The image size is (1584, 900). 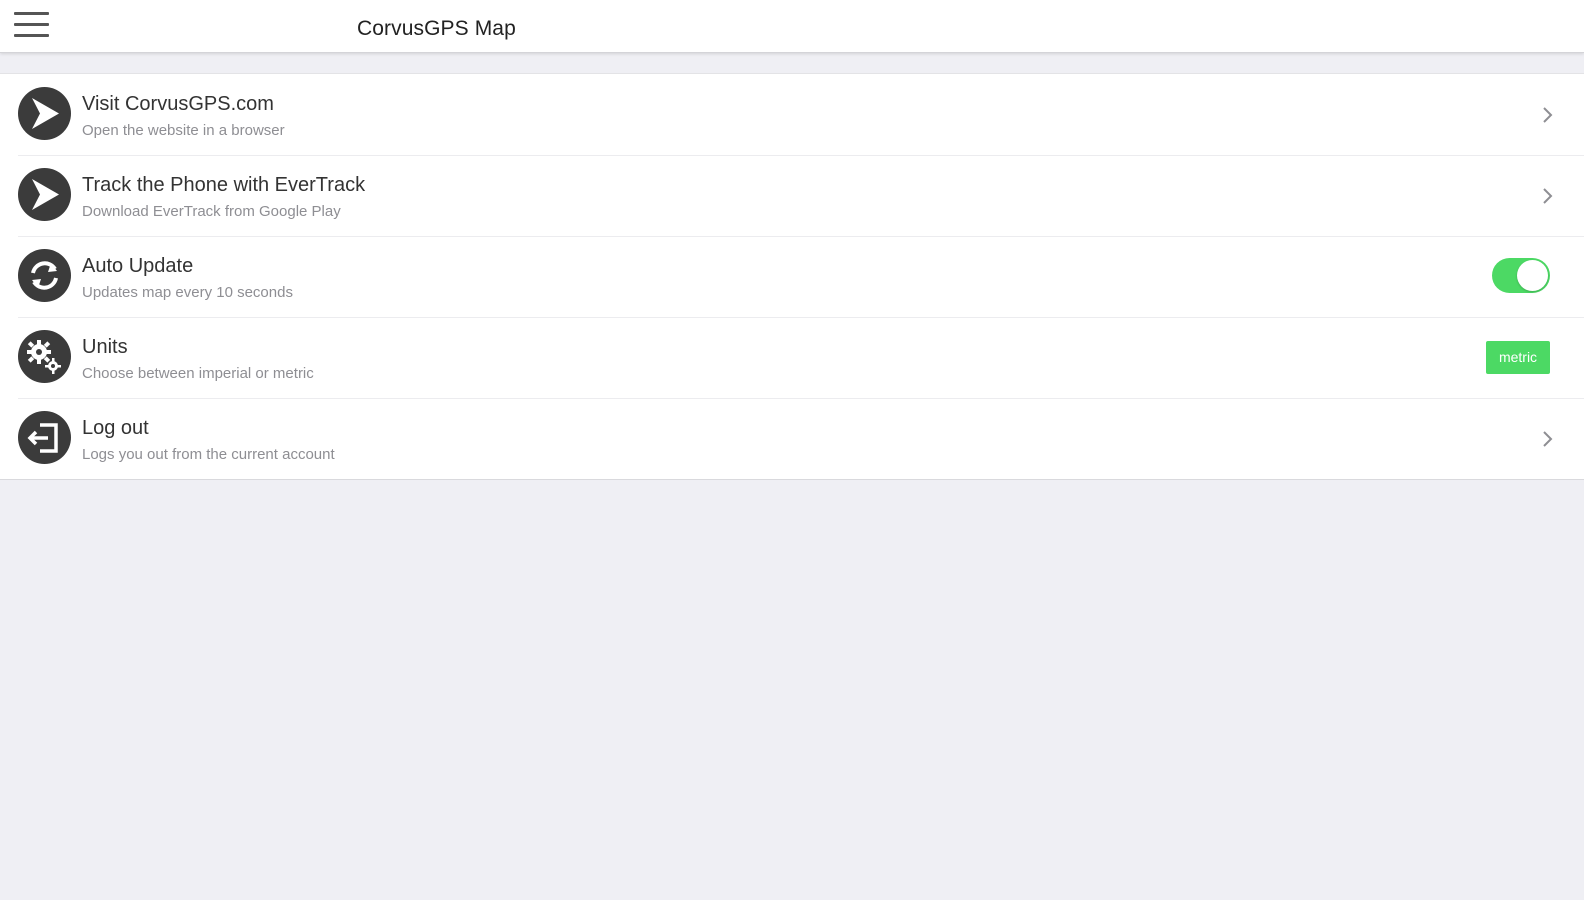 I want to click on settings-item-subtitle: Open the website in a browser, so click(x=183, y=130).